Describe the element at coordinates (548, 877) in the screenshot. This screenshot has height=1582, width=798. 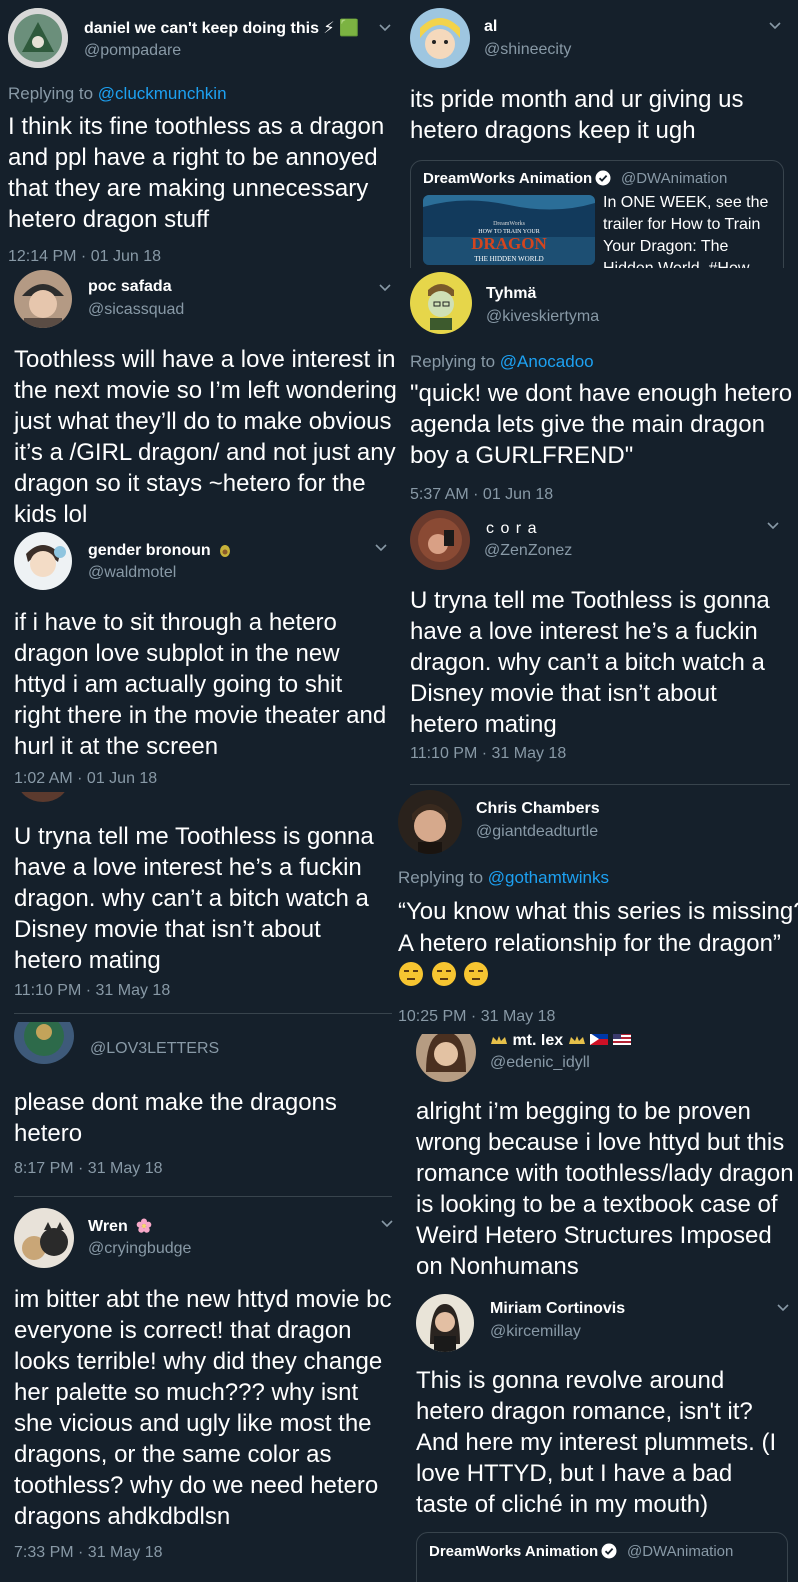
I see `reply-link: @gothamtwinks` at that location.